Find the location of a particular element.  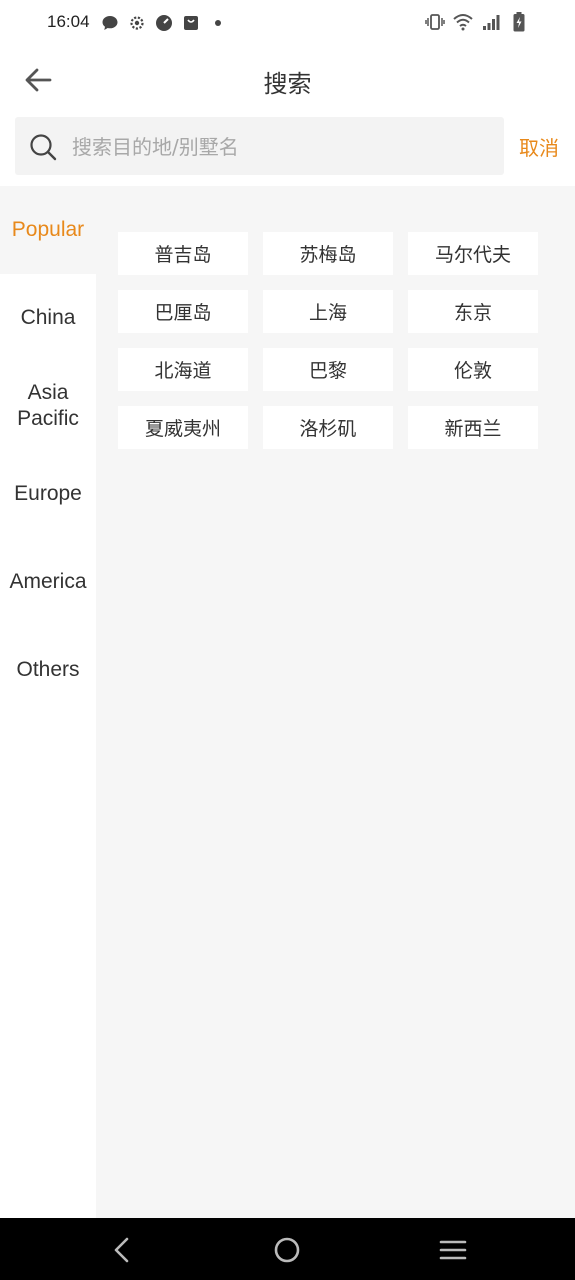

shopping-bag-icon is located at coordinates (191, 23).